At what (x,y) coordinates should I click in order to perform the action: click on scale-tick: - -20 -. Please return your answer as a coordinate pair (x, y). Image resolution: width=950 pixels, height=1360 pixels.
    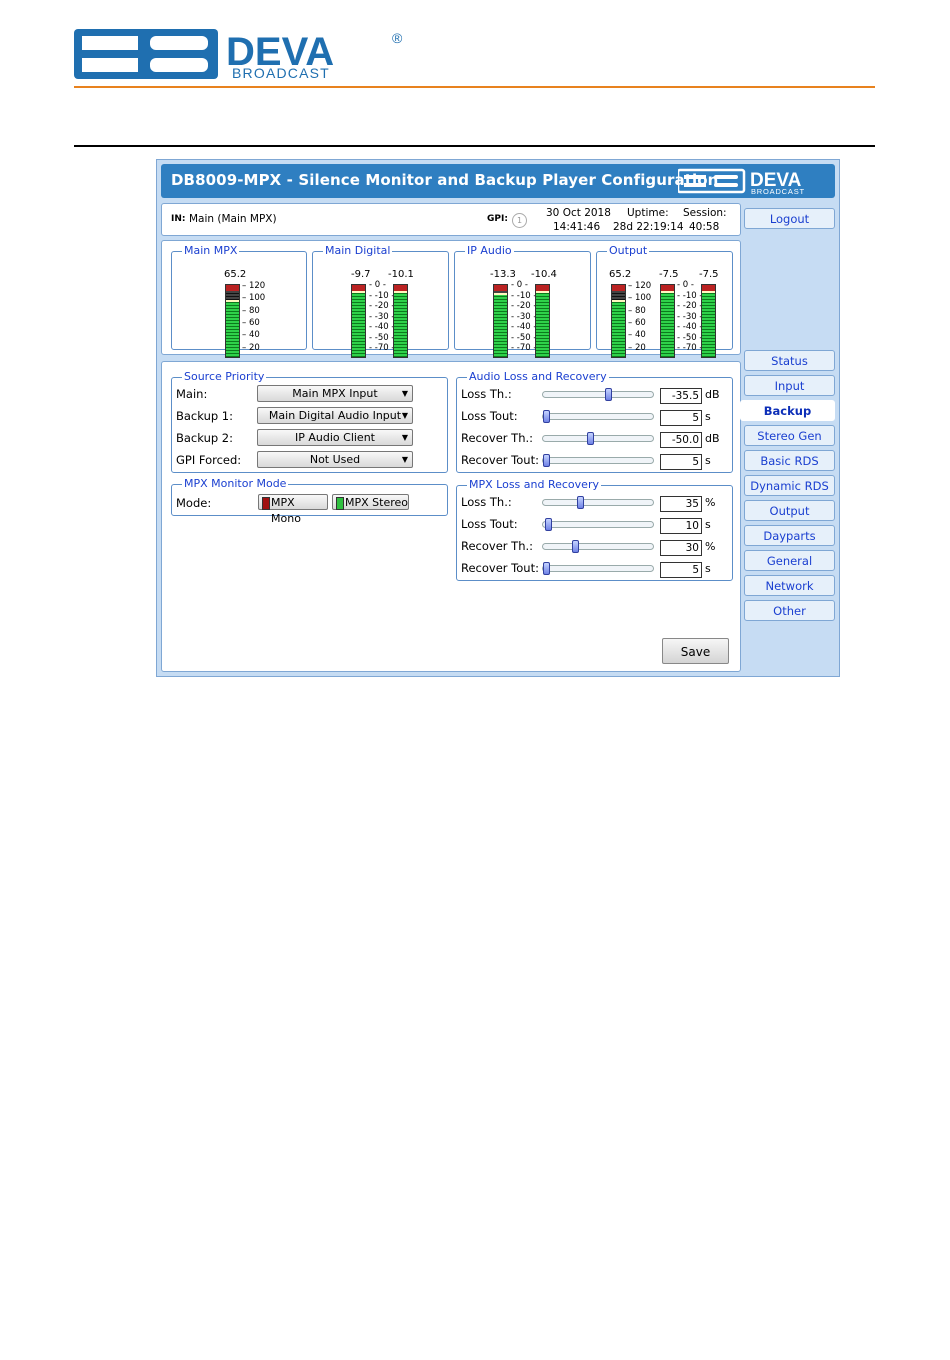
    Looking at the image, I should click on (524, 306).